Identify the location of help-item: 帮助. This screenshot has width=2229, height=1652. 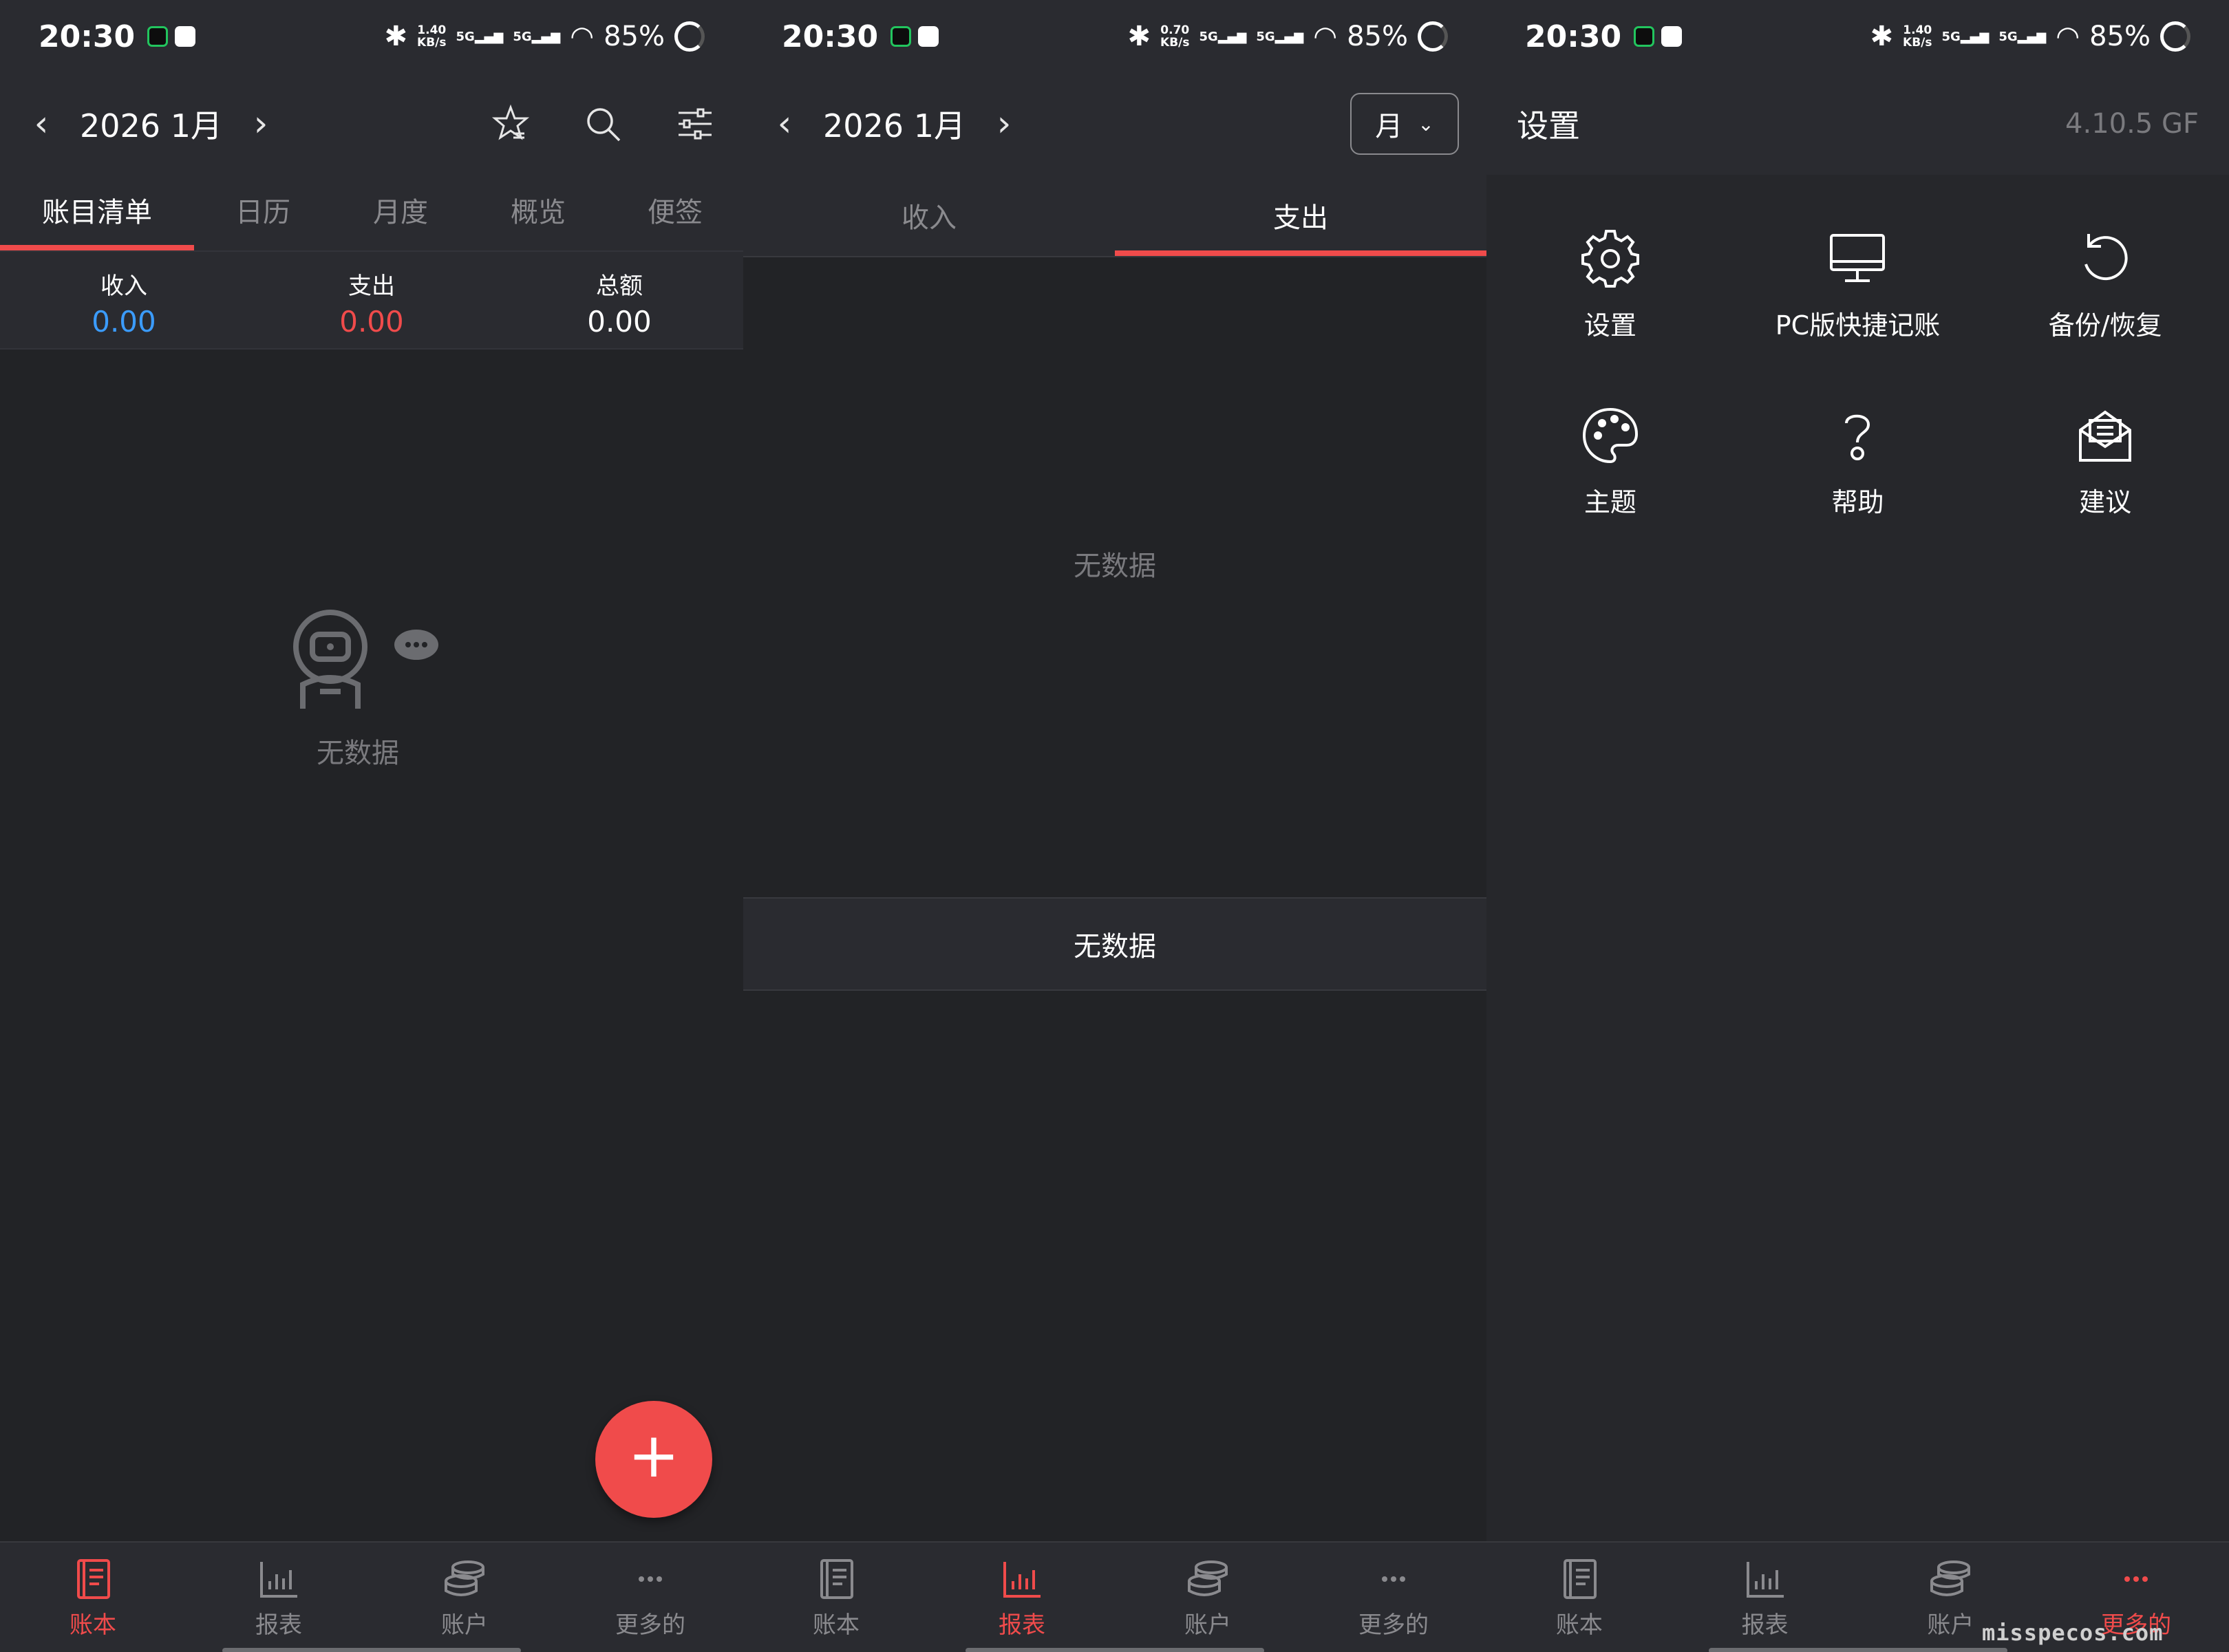
(1858, 461).